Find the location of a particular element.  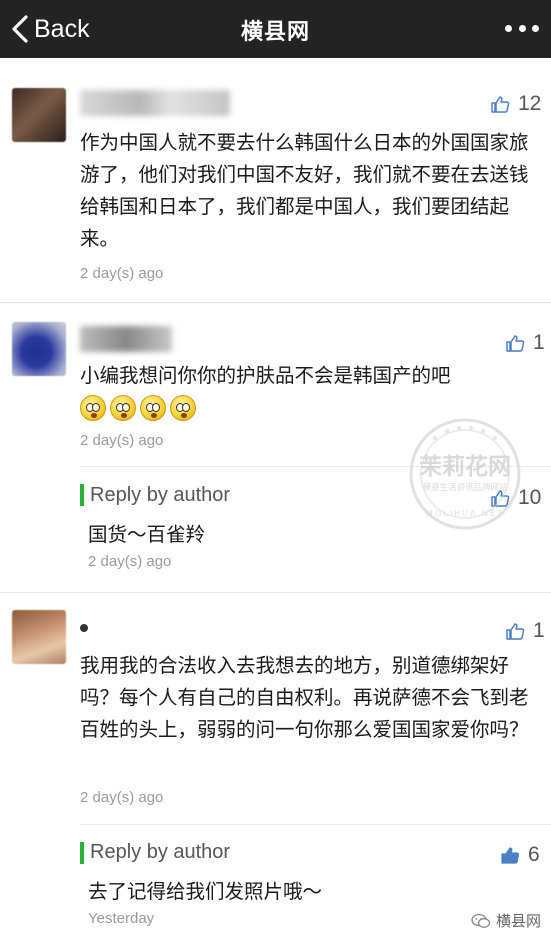

more-options-button is located at coordinates (522, 28).